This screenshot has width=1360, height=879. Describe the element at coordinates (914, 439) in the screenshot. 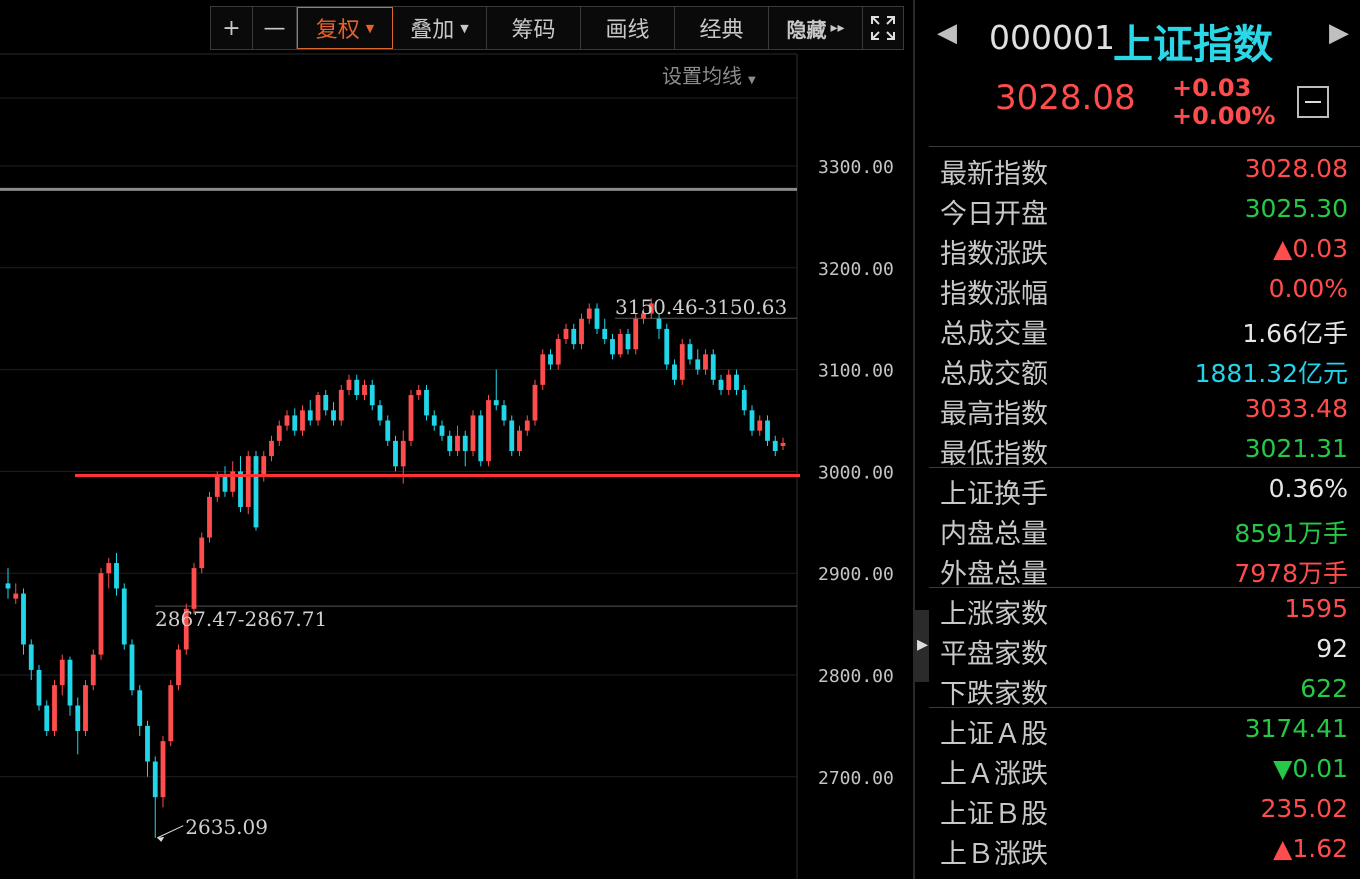

I see `panel-divider` at that location.